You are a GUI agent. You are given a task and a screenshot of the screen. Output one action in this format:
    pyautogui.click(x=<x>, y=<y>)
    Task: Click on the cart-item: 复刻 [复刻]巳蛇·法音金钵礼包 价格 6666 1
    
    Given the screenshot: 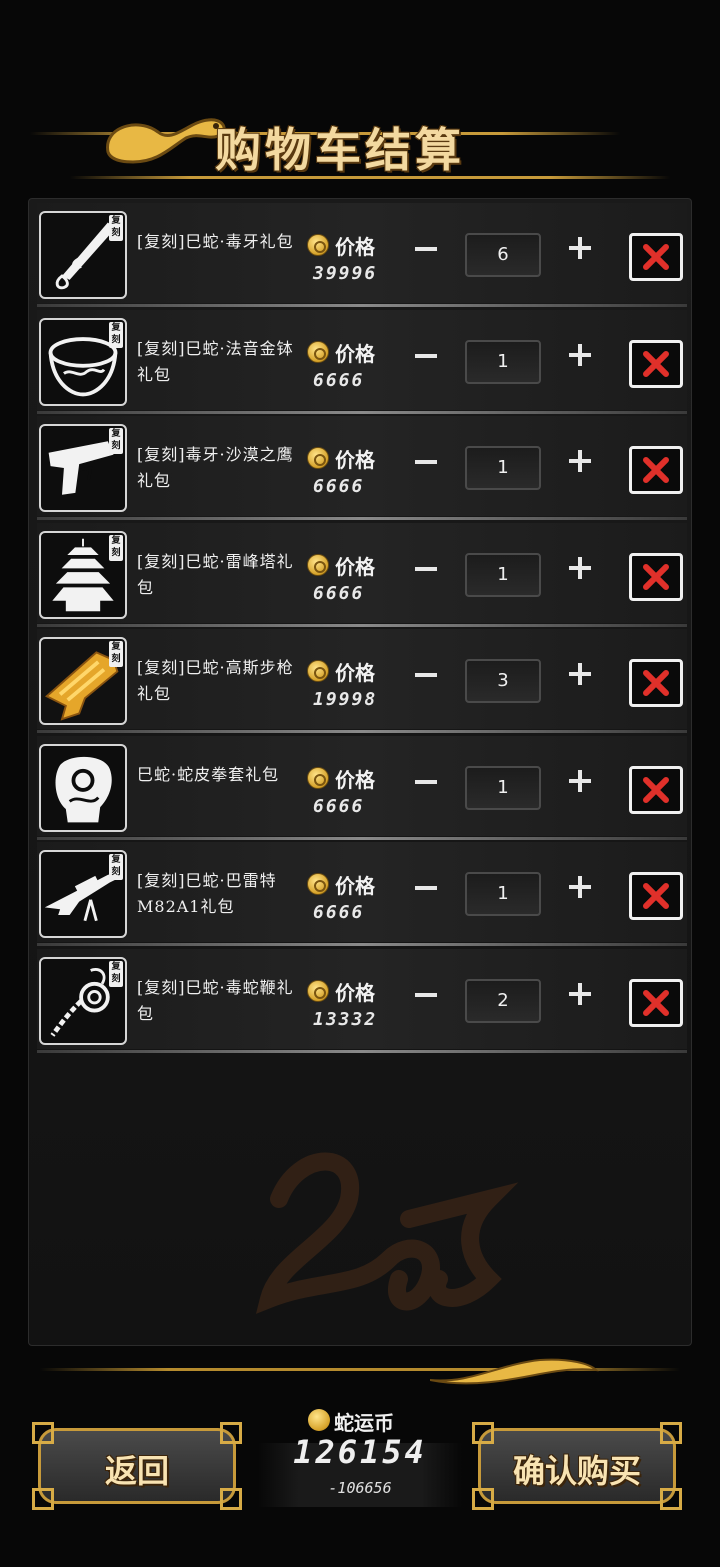 What is the action you would take?
    pyautogui.click(x=362, y=362)
    